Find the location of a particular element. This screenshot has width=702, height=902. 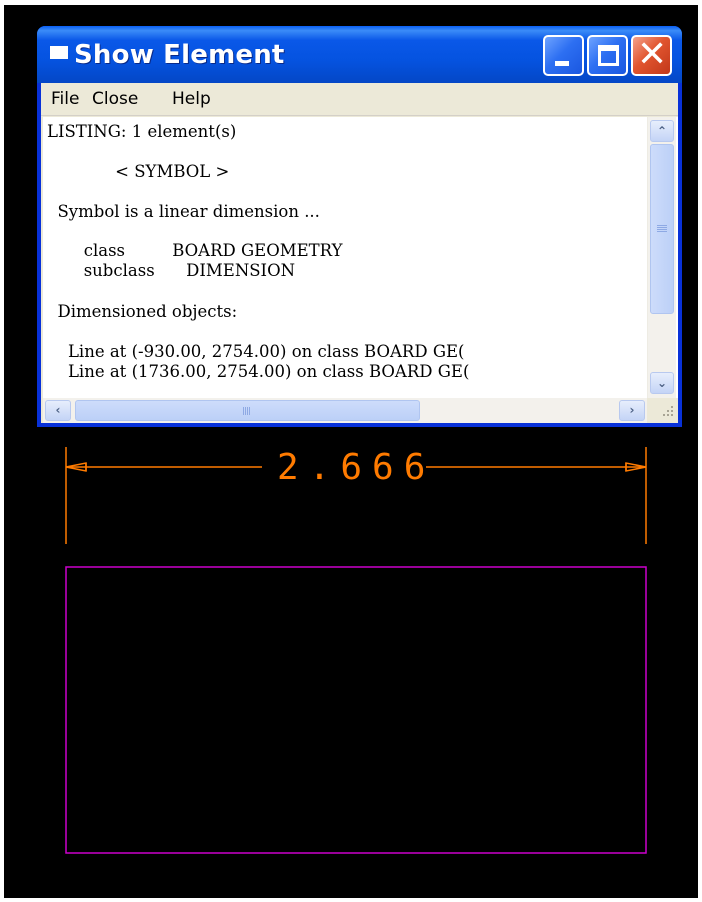

menu-close: Close is located at coordinates (115, 99).